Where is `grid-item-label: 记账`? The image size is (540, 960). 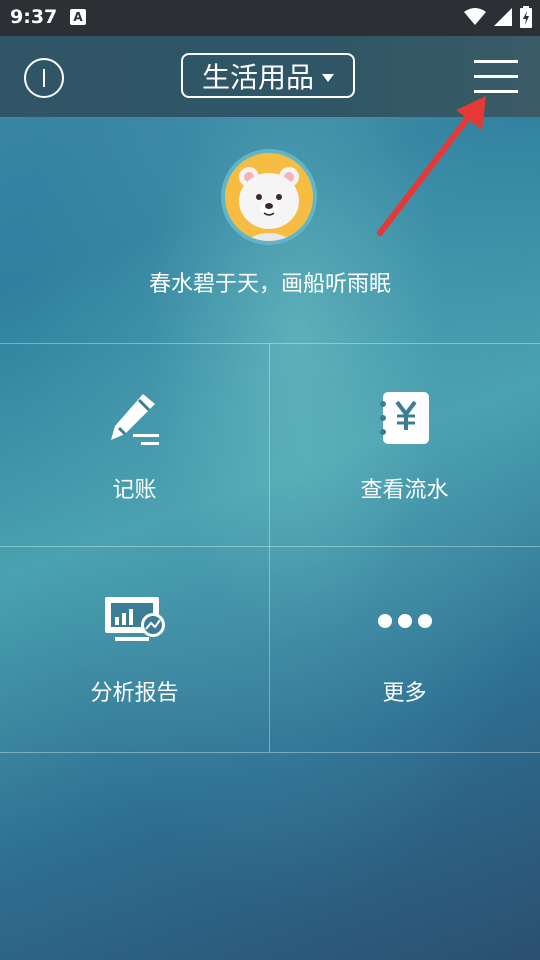 grid-item-label: 记账 is located at coordinates (134, 490).